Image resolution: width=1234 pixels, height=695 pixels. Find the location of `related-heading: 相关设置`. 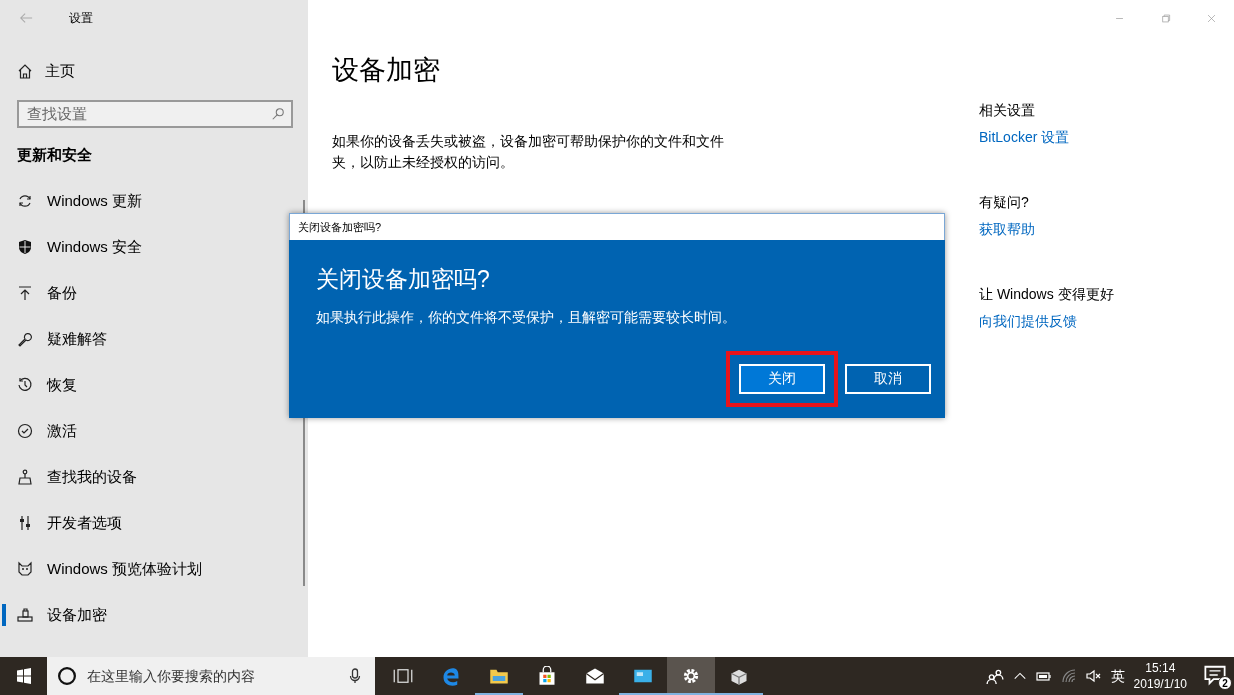

related-heading: 相关设置 is located at coordinates (1007, 110).